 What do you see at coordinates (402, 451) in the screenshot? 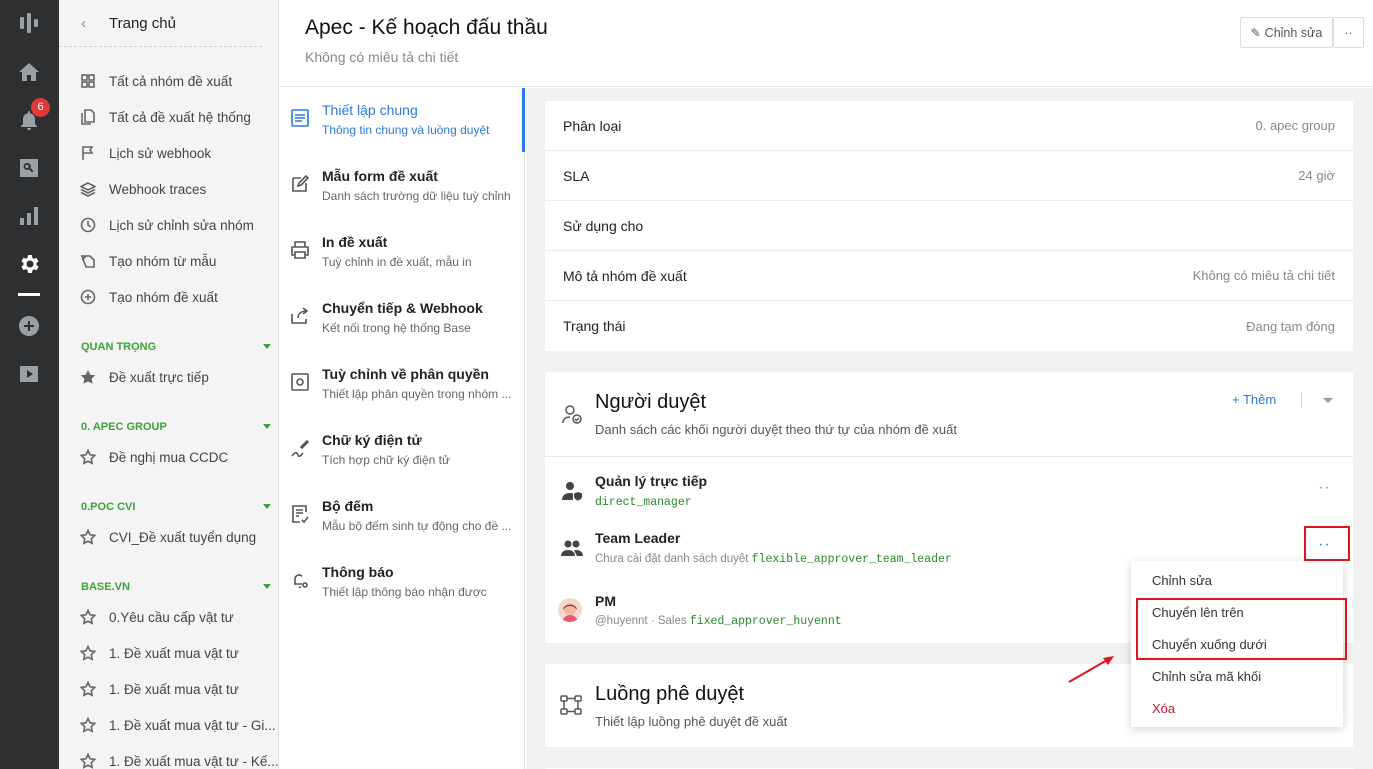
I see `settings-item-signature: Chữ ký điện tử Tích hợp chữ ký điện tử` at bounding box center [402, 451].